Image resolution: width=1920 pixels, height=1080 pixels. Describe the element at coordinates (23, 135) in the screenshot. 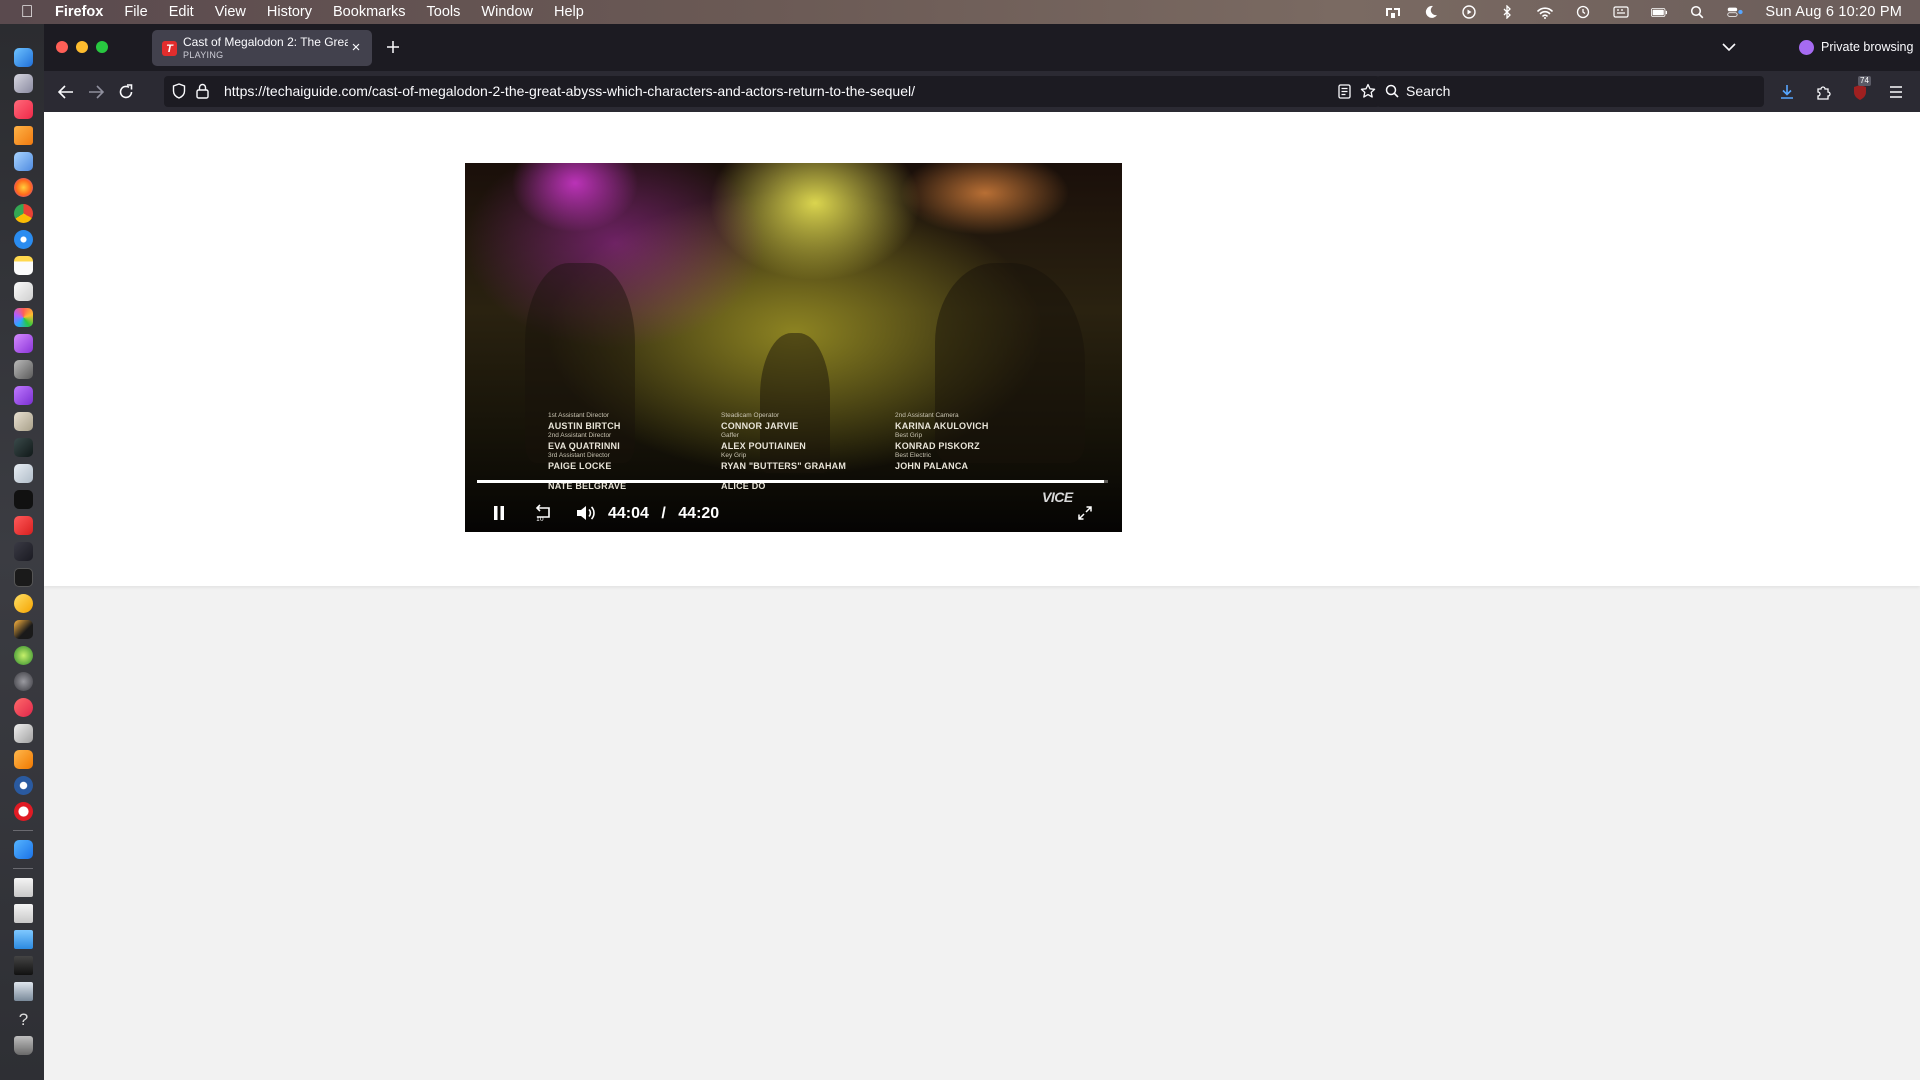

I see `vlc-icon` at that location.